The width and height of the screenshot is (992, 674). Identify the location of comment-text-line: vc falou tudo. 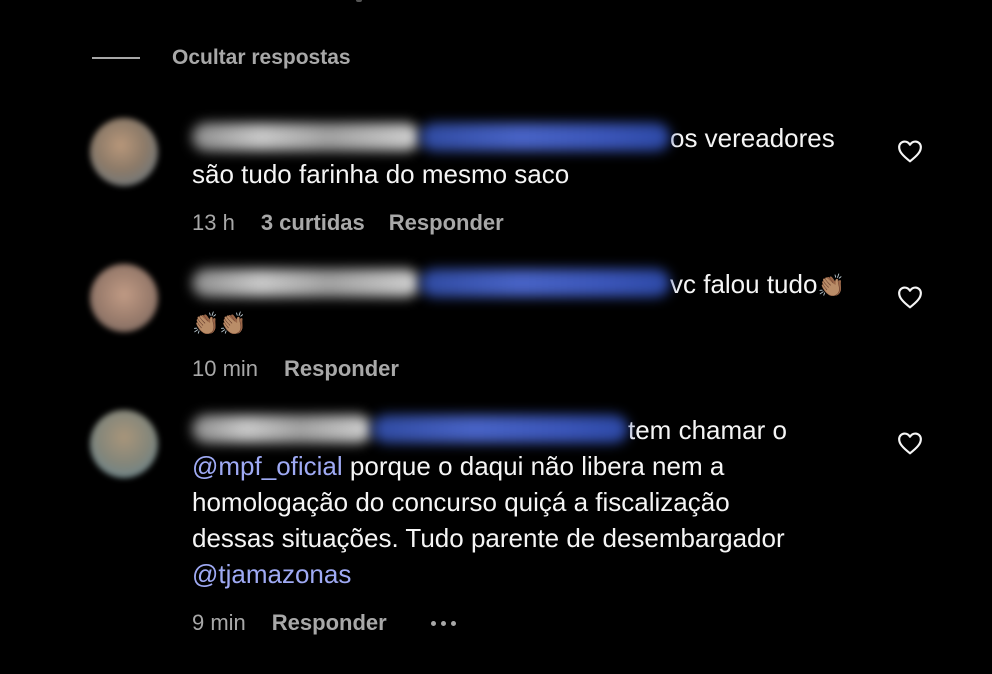
(744, 284).